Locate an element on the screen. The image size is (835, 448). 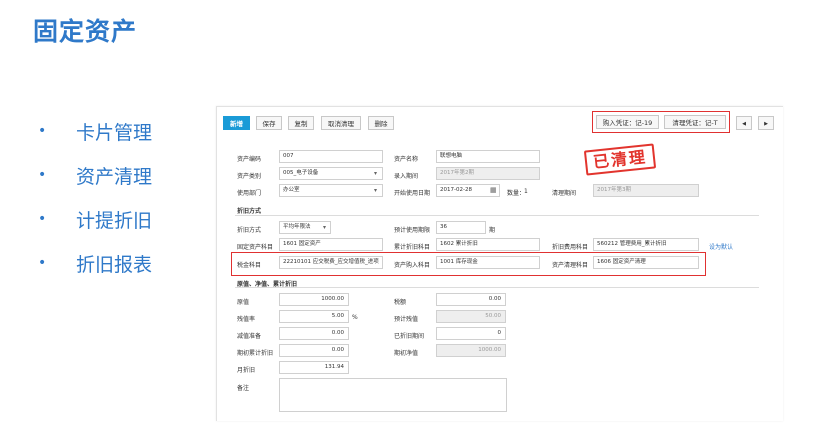
tax-acct-label: 税金科目 is located at coordinates (249, 265).